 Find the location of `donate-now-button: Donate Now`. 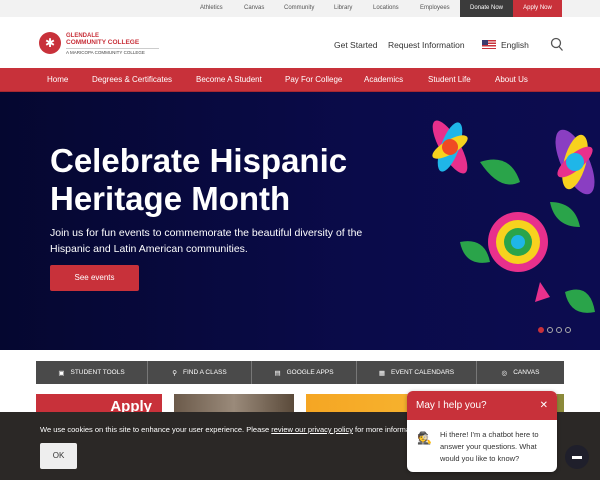

donate-now-button: Donate Now is located at coordinates (486, 8).